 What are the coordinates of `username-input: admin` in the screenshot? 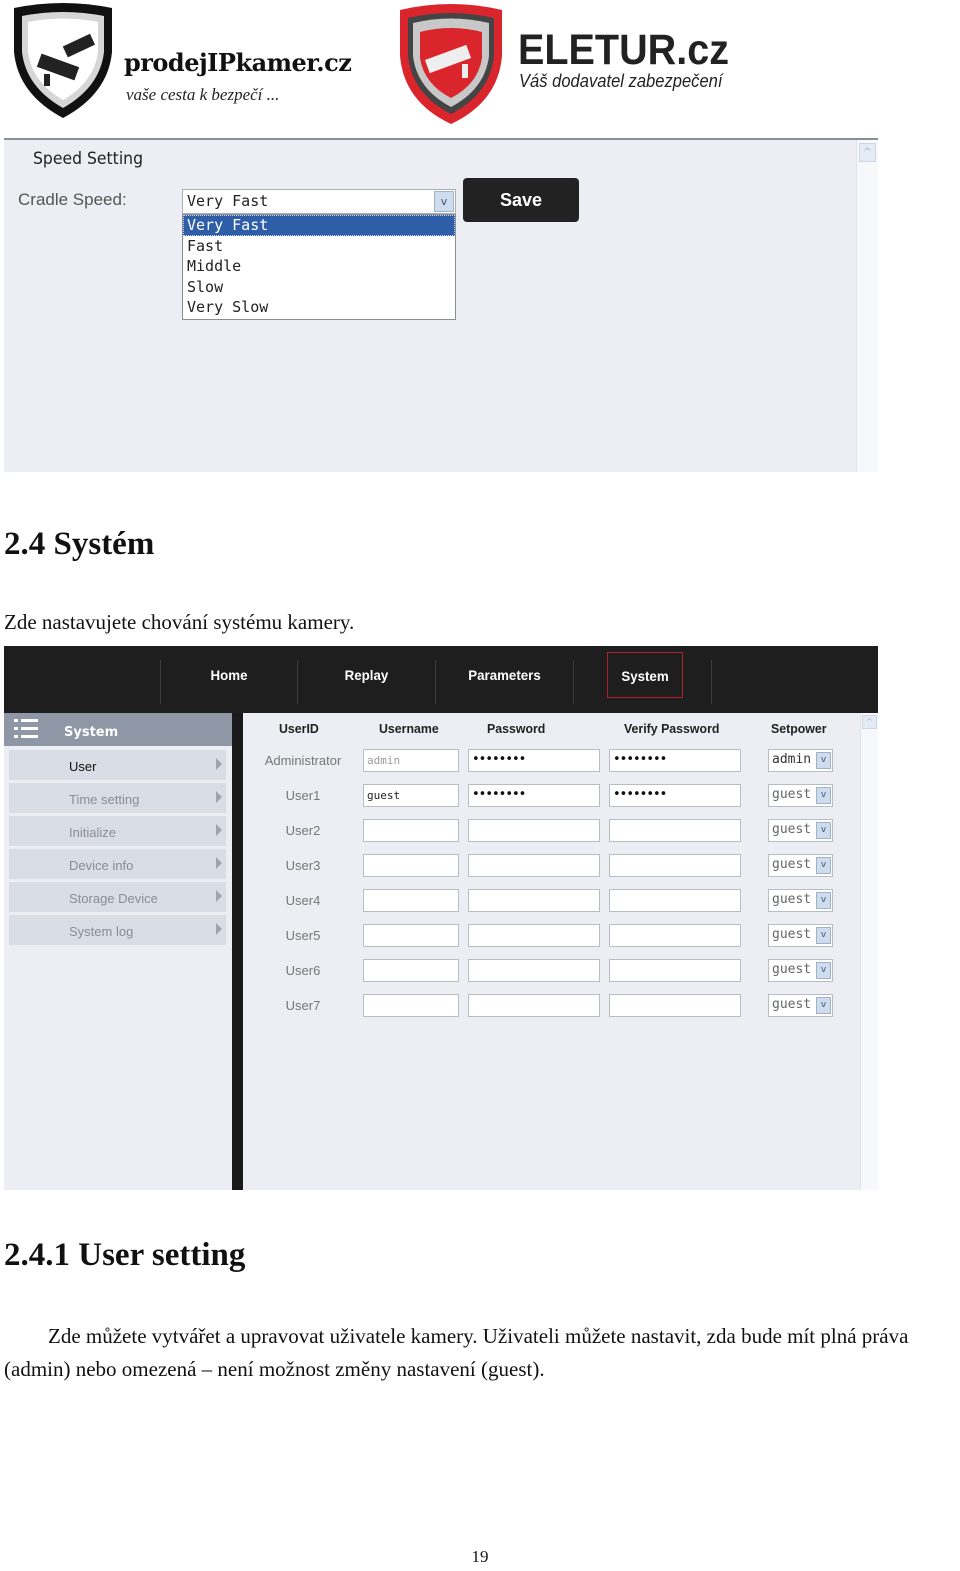 It's located at (411, 760).